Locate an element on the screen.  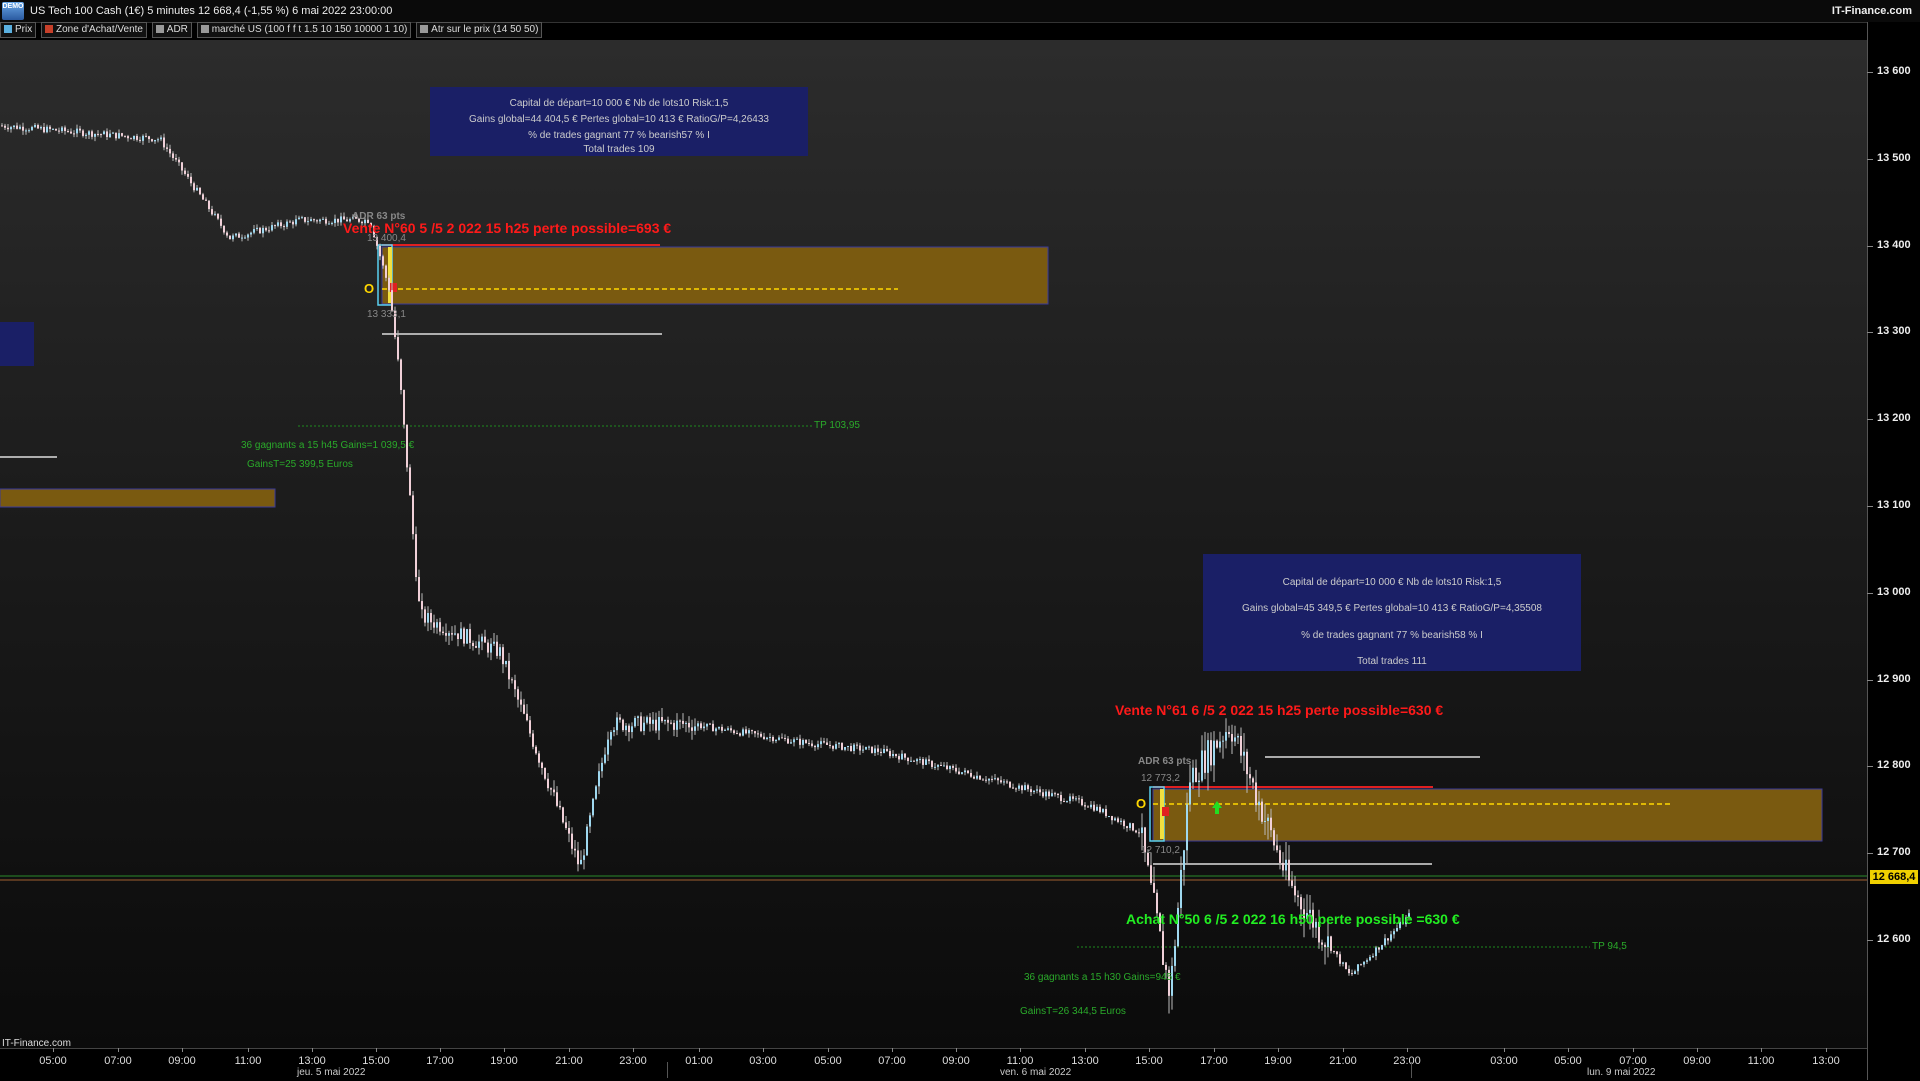
price-axis is located at coordinates (1893, 551).